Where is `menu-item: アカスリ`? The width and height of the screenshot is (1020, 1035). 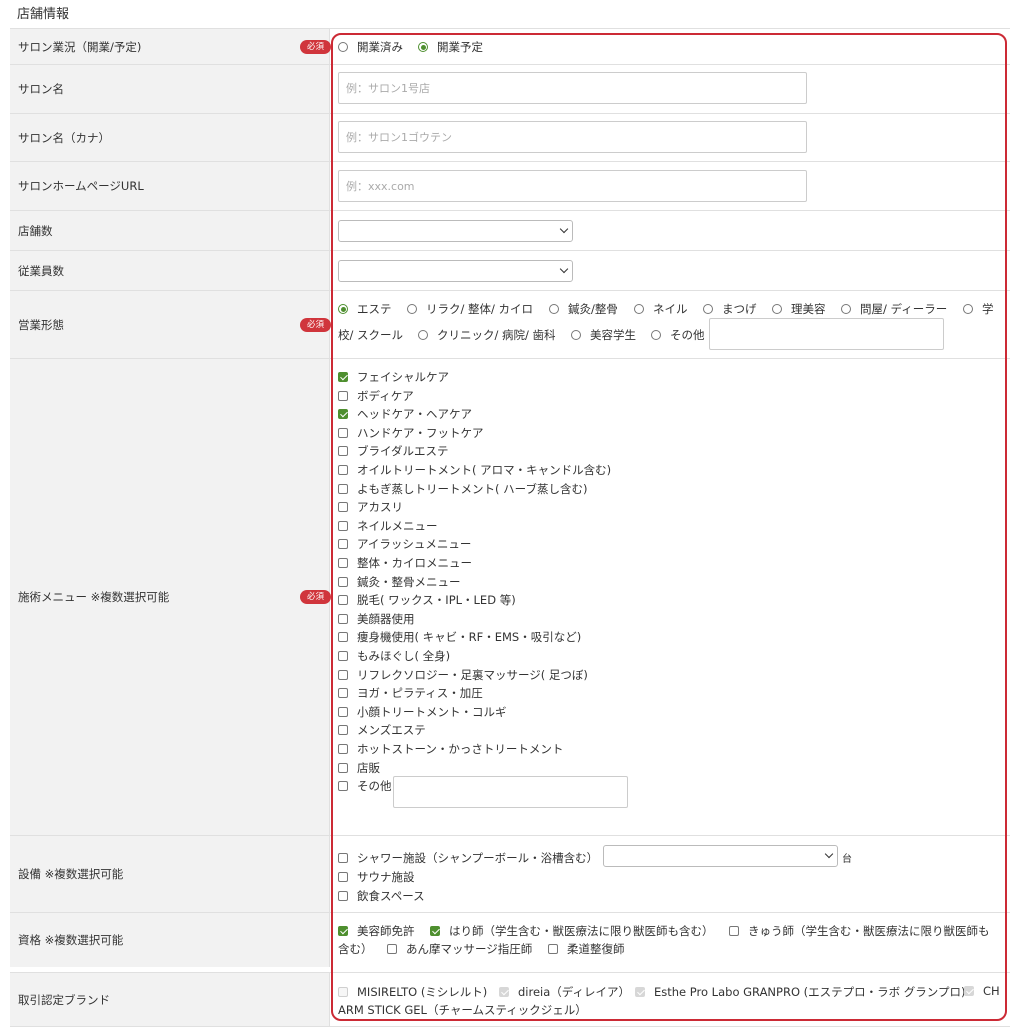
menu-item: アカスリ is located at coordinates (370, 507).